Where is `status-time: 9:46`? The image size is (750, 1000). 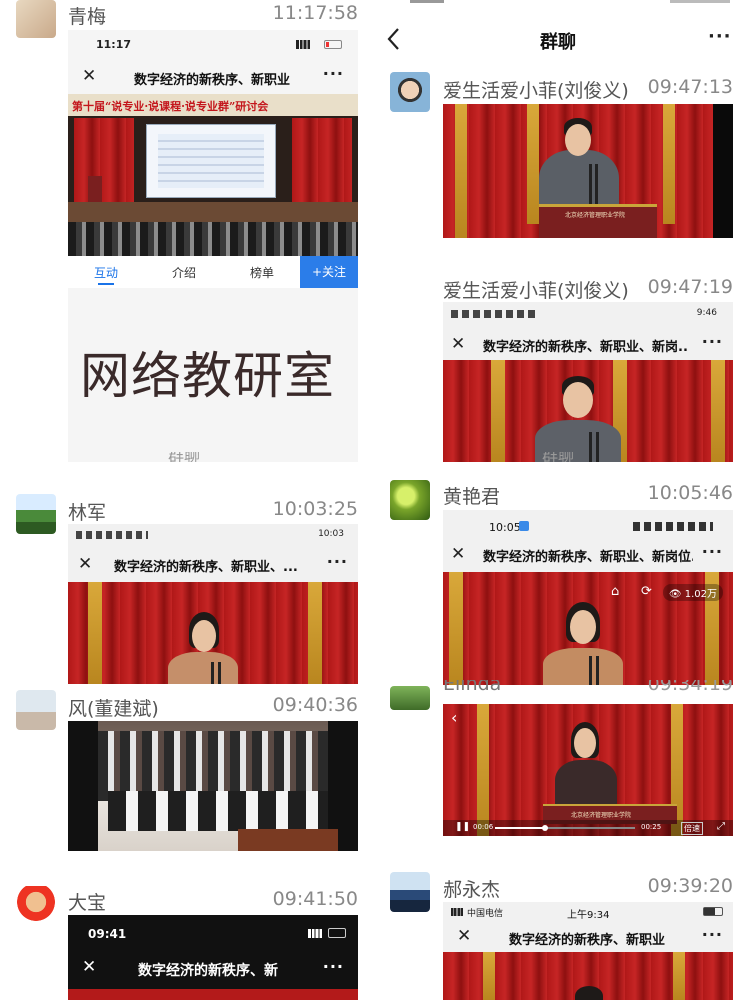 status-time: 9:46 is located at coordinates (706, 313).